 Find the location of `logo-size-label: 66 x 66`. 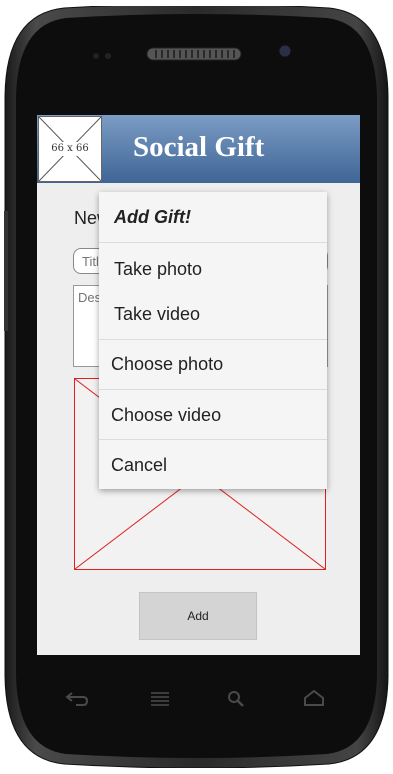

logo-size-label: 66 x 66 is located at coordinates (70, 149).